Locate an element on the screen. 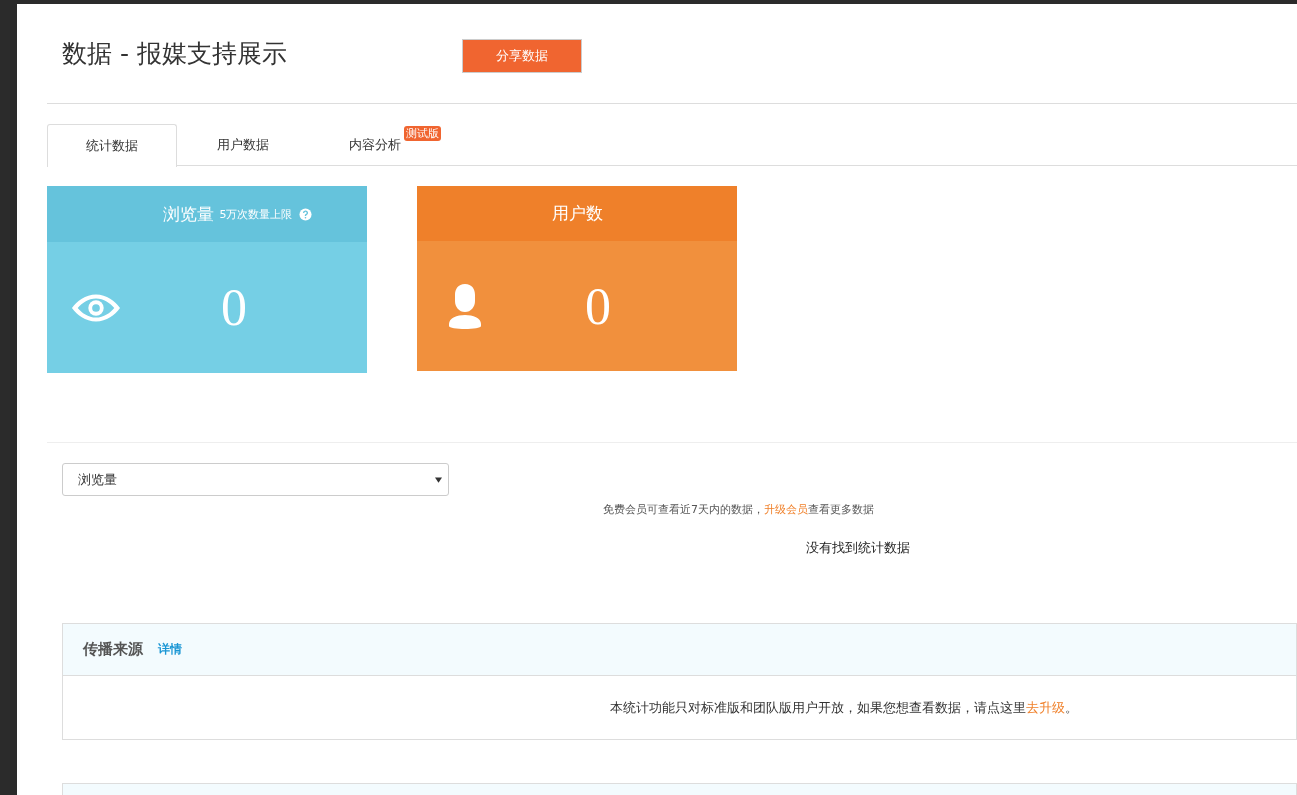 The height and width of the screenshot is (795, 1297). caret-icon is located at coordinates (438, 479).